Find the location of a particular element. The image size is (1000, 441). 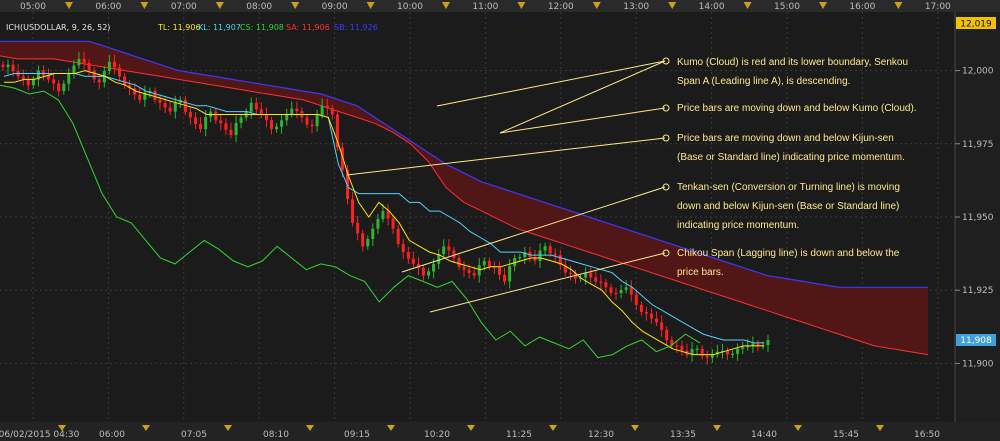

annotation-text: price bars. is located at coordinates (700, 272).